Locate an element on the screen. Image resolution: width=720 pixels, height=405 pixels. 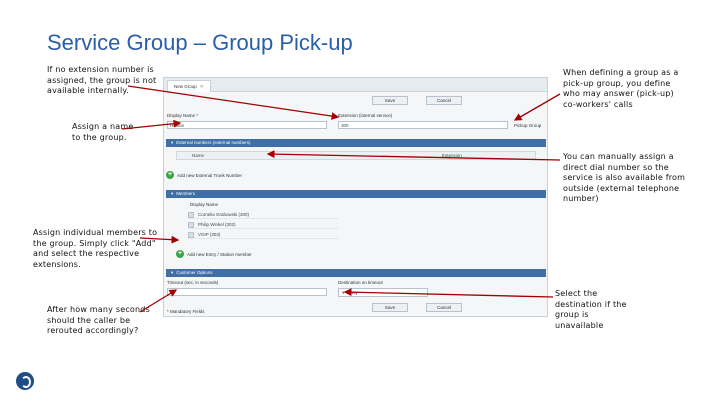
member-label: Cornelia Grabowski (300) is located at coordinates (224, 214).